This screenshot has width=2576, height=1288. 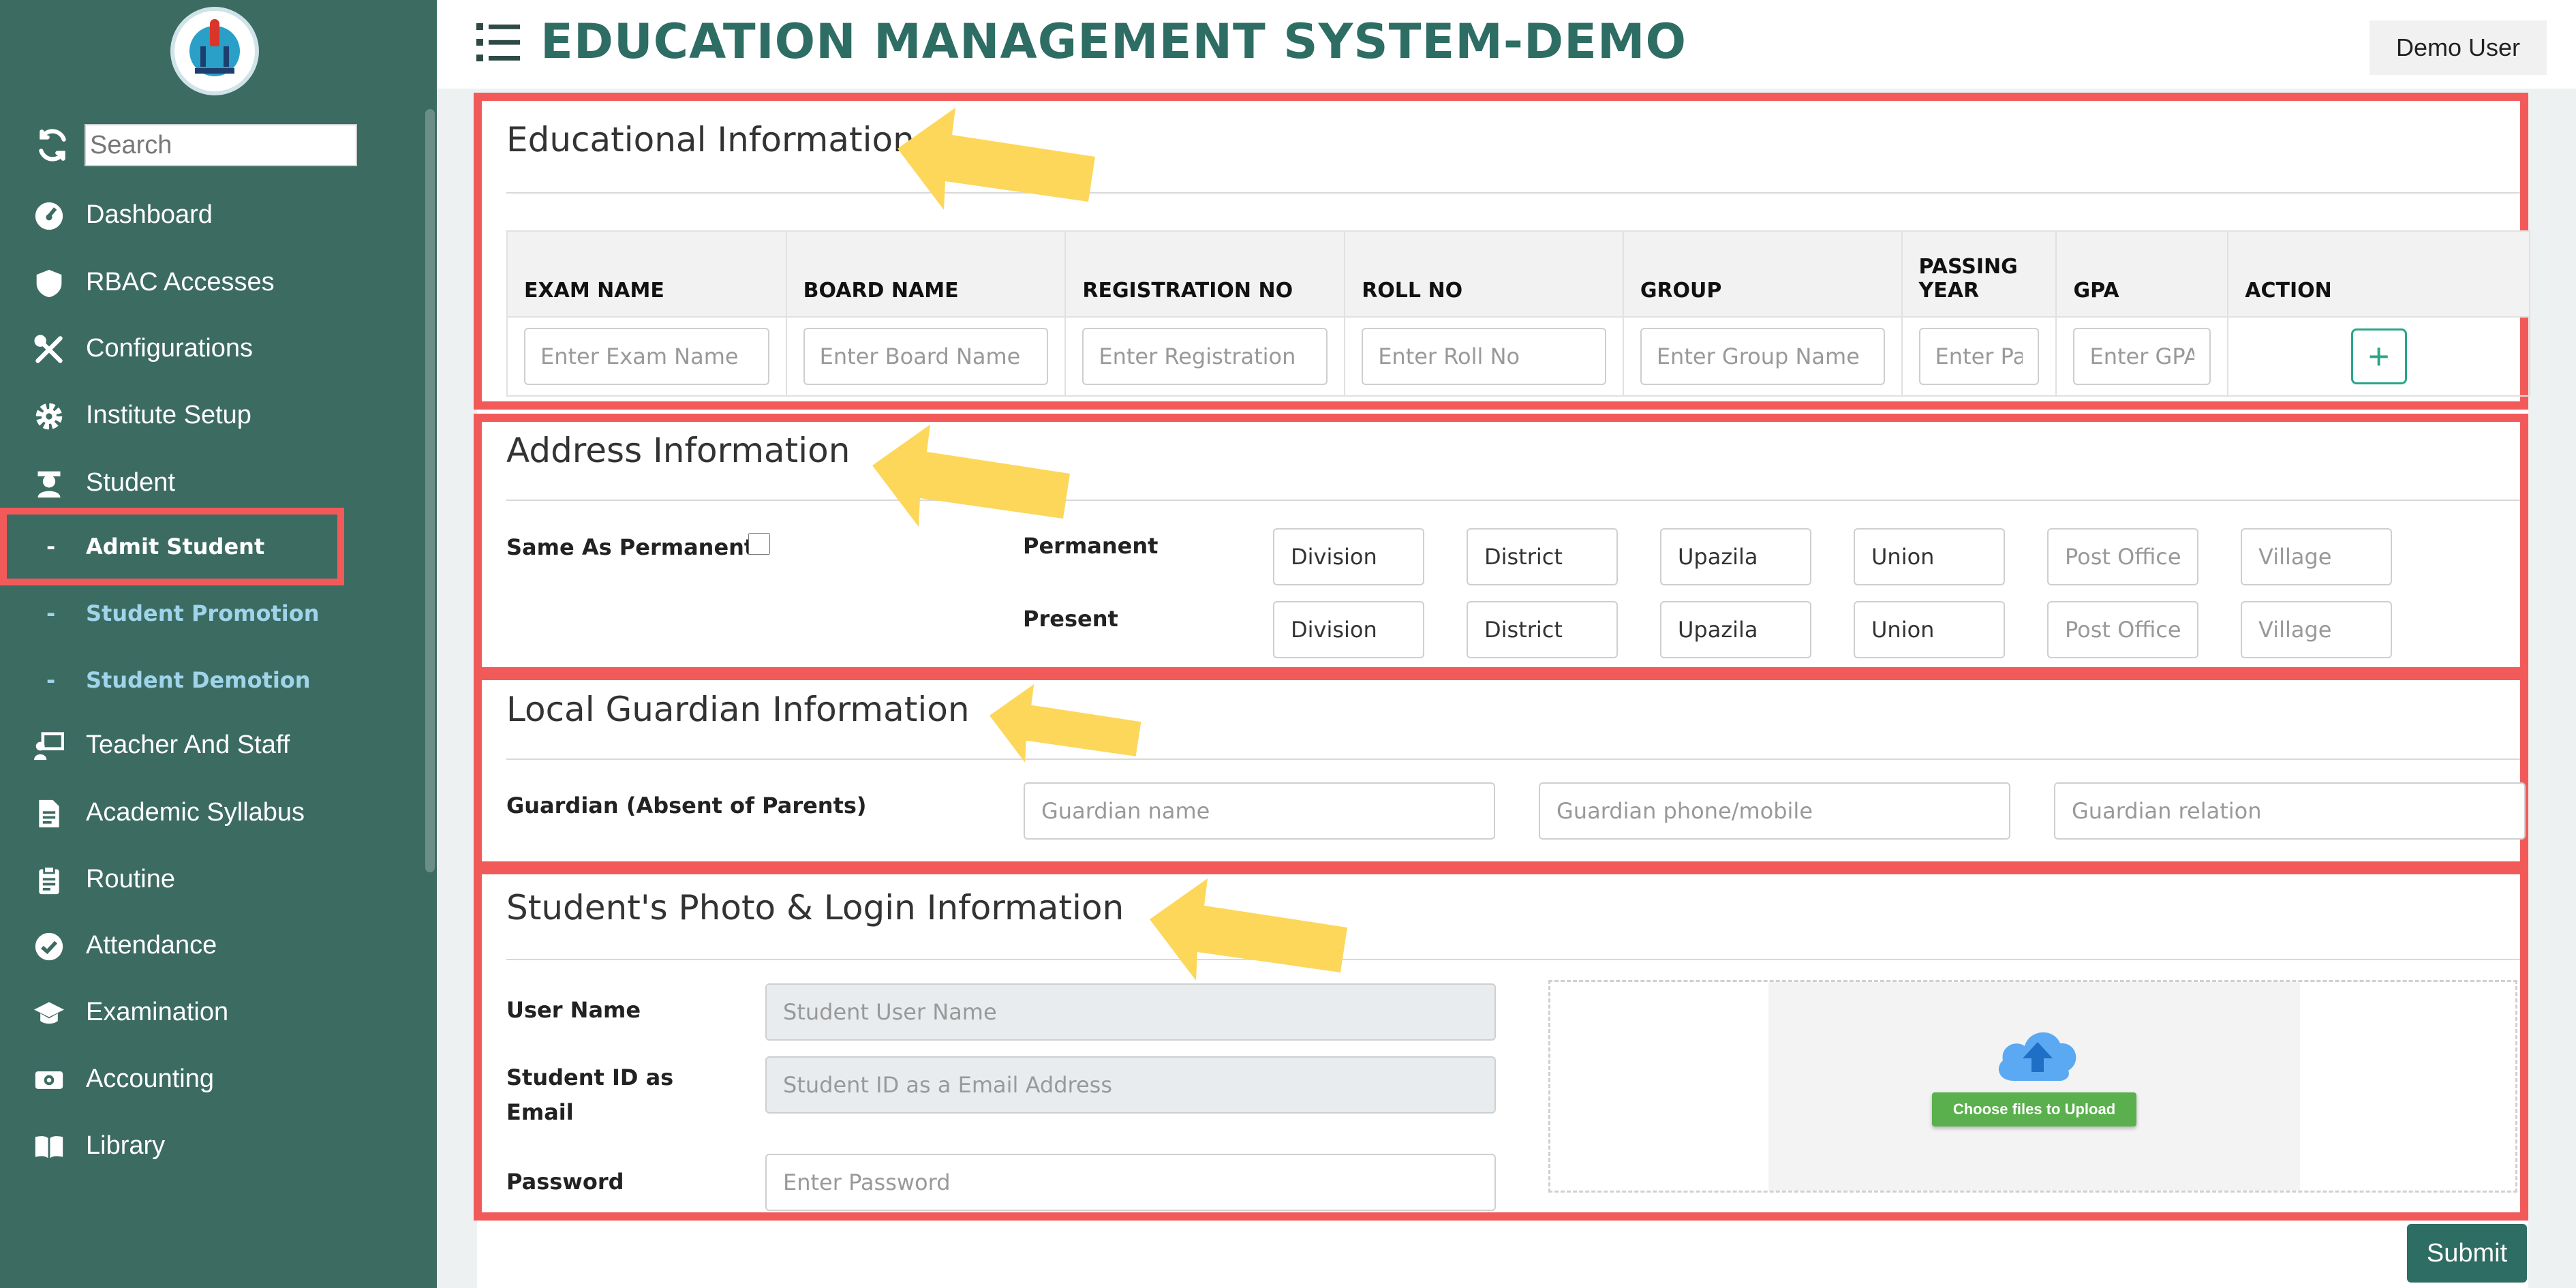 I want to click on sub-item-label: Student Demotion, so click(x=198, y=680).